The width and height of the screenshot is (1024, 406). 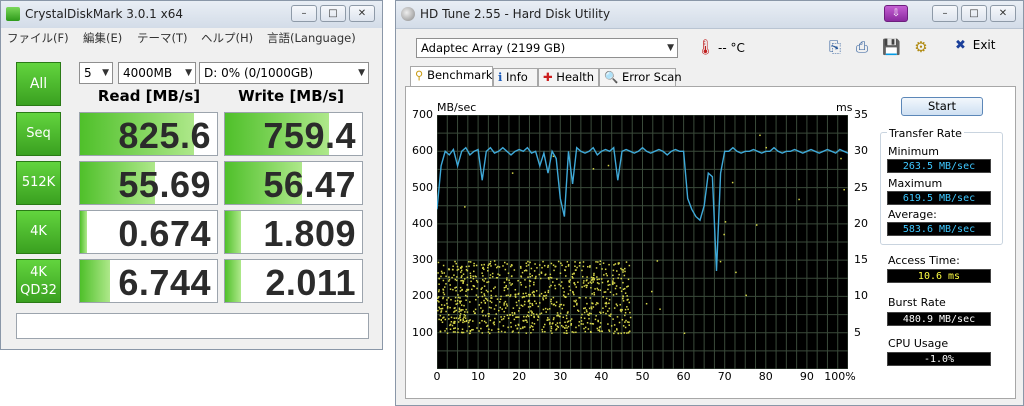 What do you see at coordinates (38, 134) in the screenshot?
I see `seq-button: Seq` at bounding box center [38, 134].